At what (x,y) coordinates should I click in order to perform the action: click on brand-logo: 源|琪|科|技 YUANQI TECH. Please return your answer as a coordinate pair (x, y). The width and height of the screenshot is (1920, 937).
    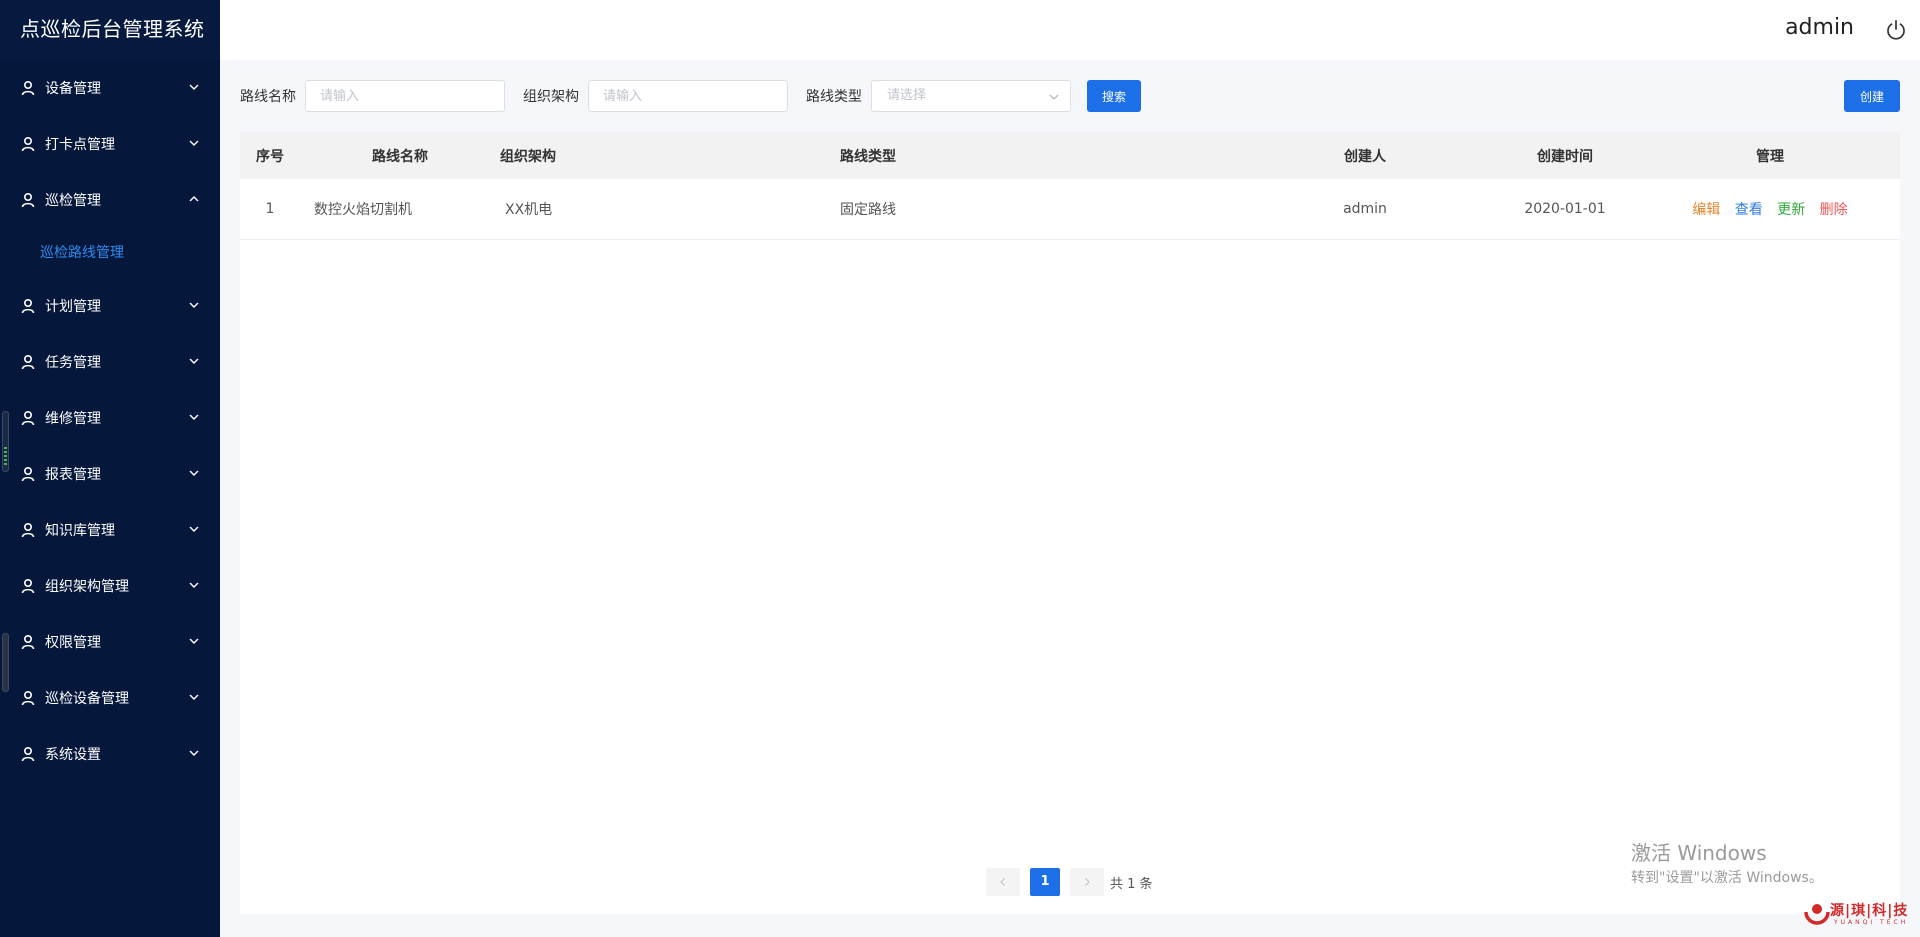
    Looking at the image, I should click on (1856, 913).